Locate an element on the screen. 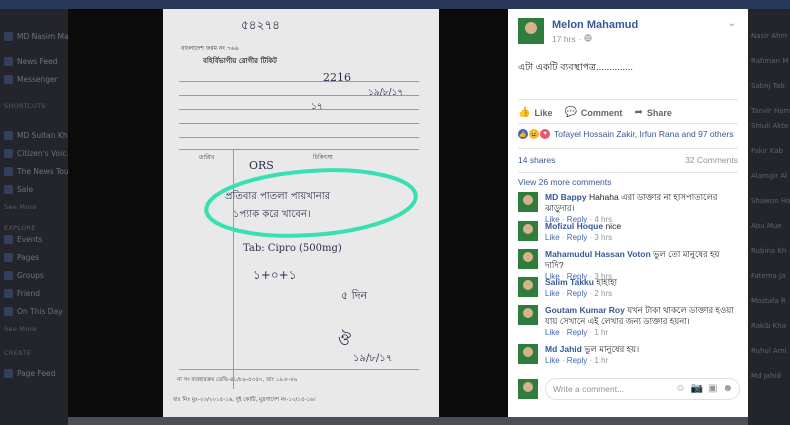 This screenshot has height=425, width=790. sidebar-item: News Feed is located at coordinates (31, 61).